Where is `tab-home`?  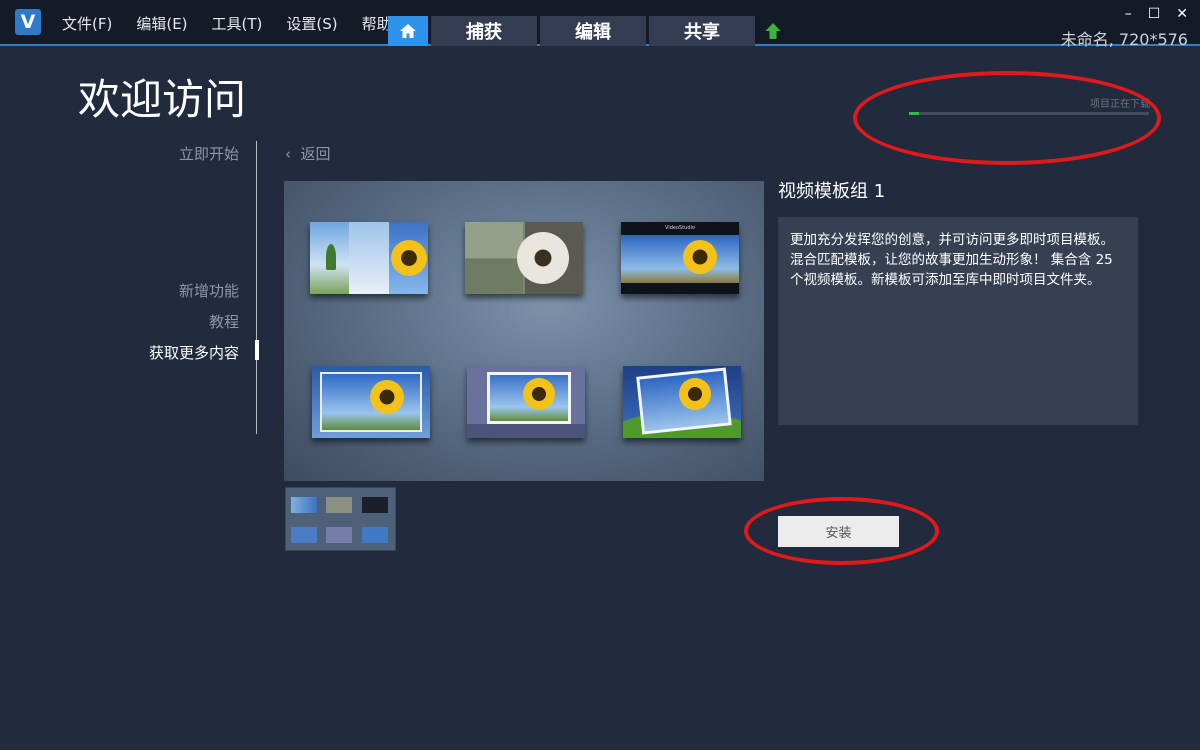
tab-home is located at coordinates (408, 31).